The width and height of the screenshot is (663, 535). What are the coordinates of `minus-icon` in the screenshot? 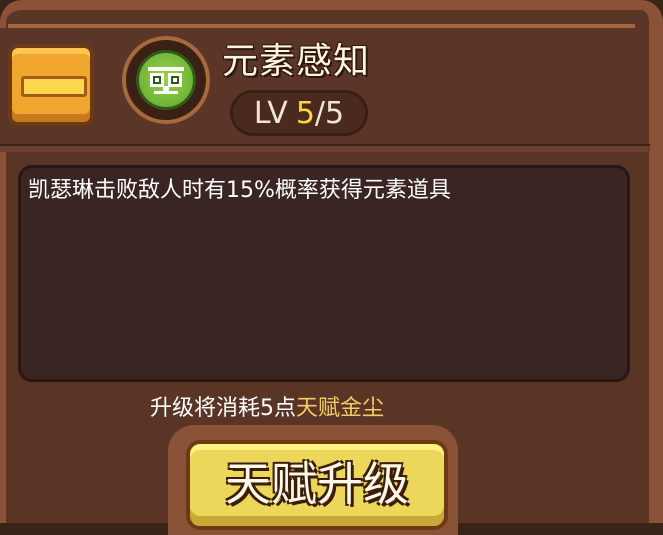 It's located at (54, 86).